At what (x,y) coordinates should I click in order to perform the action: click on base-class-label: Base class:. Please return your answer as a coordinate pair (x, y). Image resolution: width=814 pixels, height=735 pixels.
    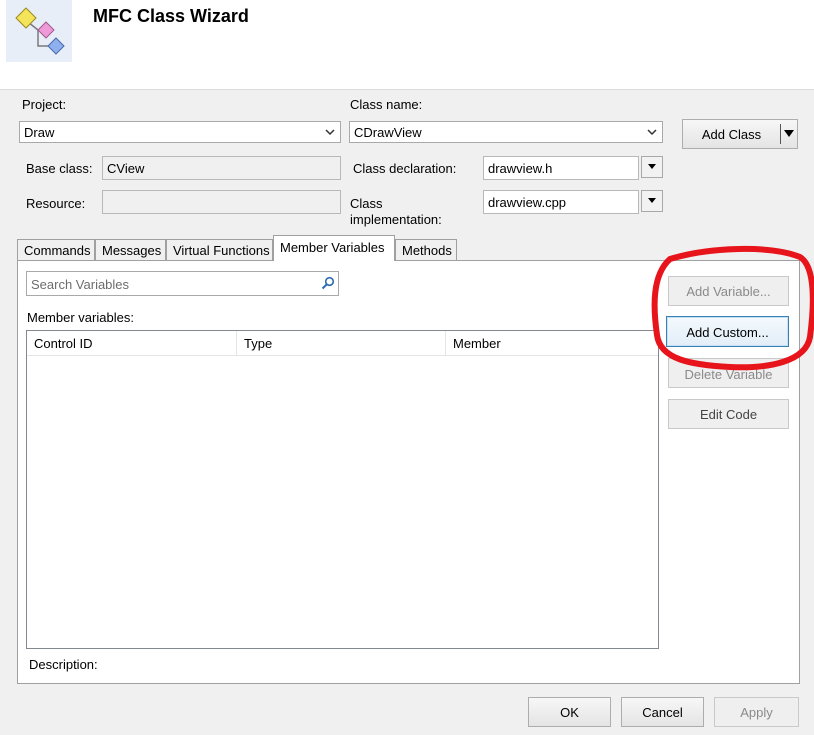
    Looking at the image, I should click on (59, 168).